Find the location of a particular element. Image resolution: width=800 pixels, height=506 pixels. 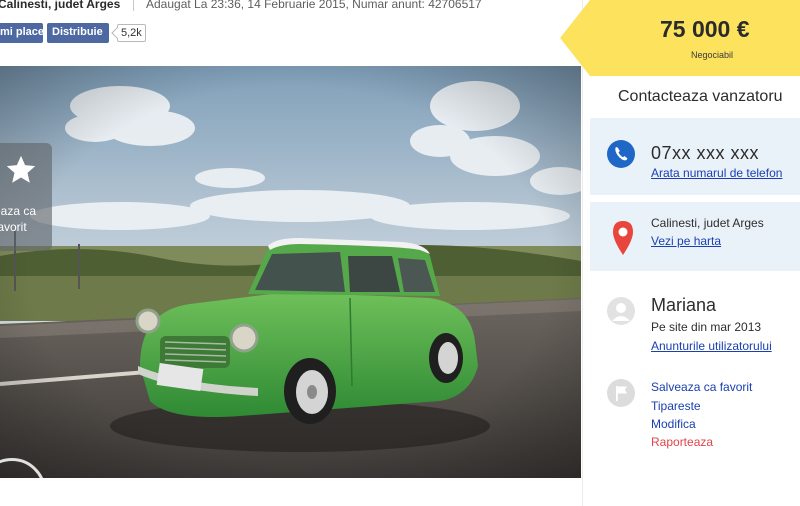

meta-divider is located at coordinates (133, 5).